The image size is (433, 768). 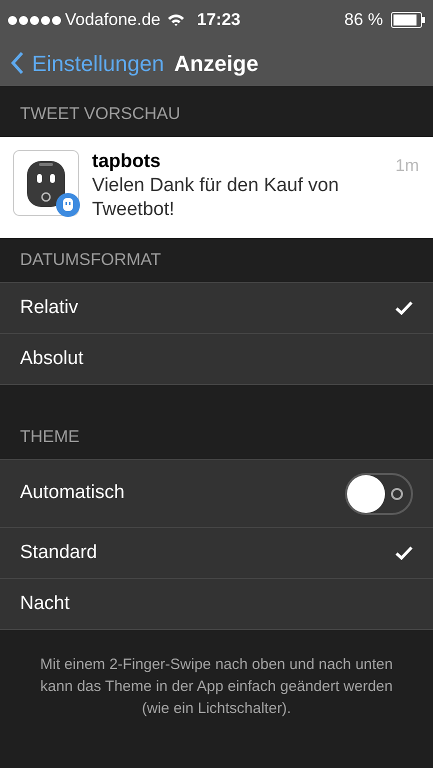 I want to click on wifi-icon, so click(x=176, y=20).